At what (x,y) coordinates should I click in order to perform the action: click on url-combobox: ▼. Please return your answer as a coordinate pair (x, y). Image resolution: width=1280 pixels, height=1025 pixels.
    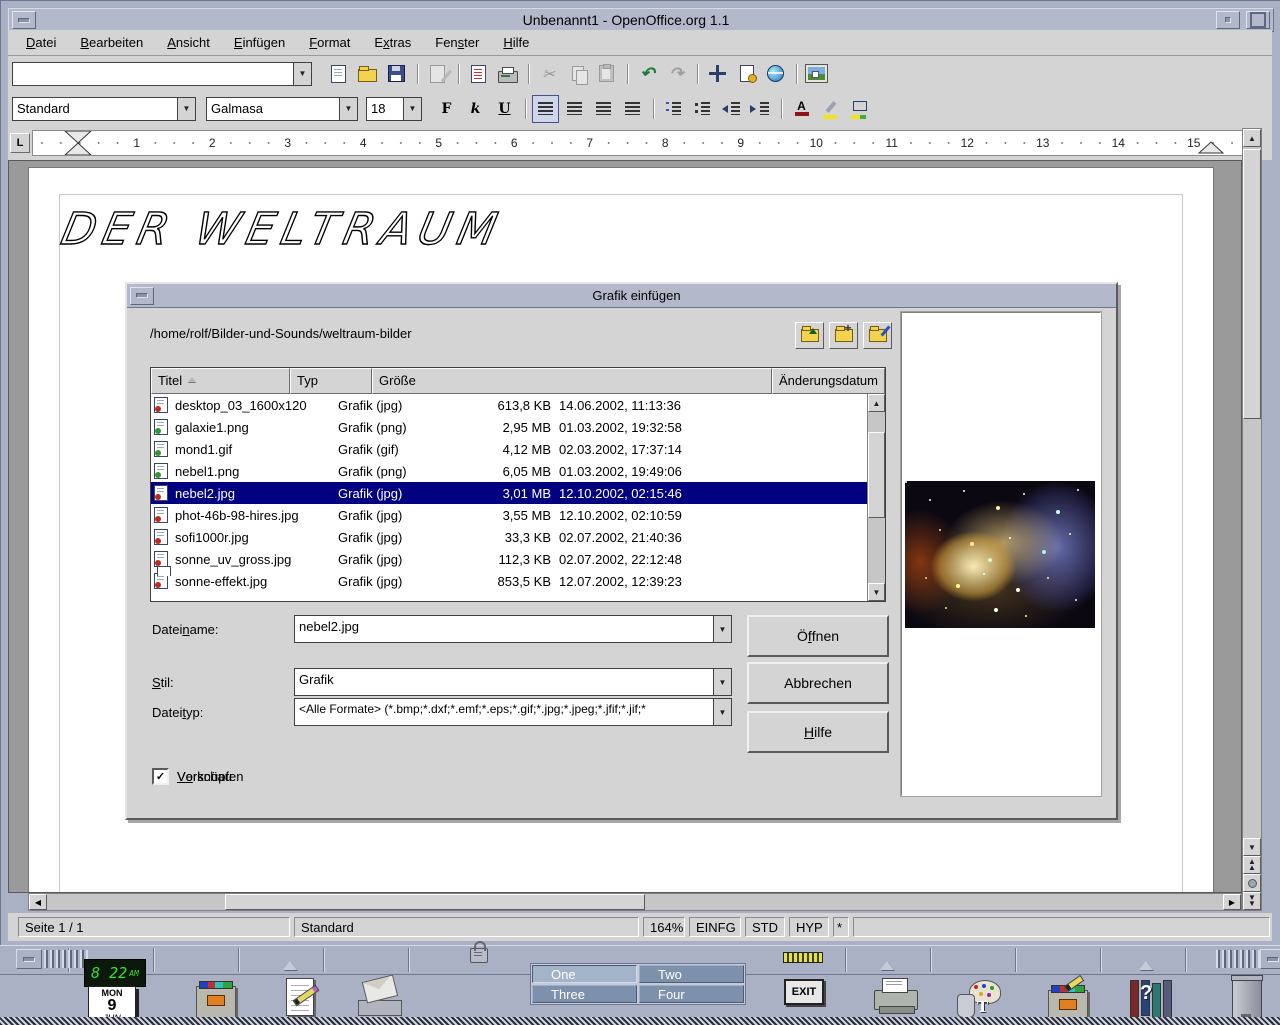
    Looking at the image, I should click on (162, 73).